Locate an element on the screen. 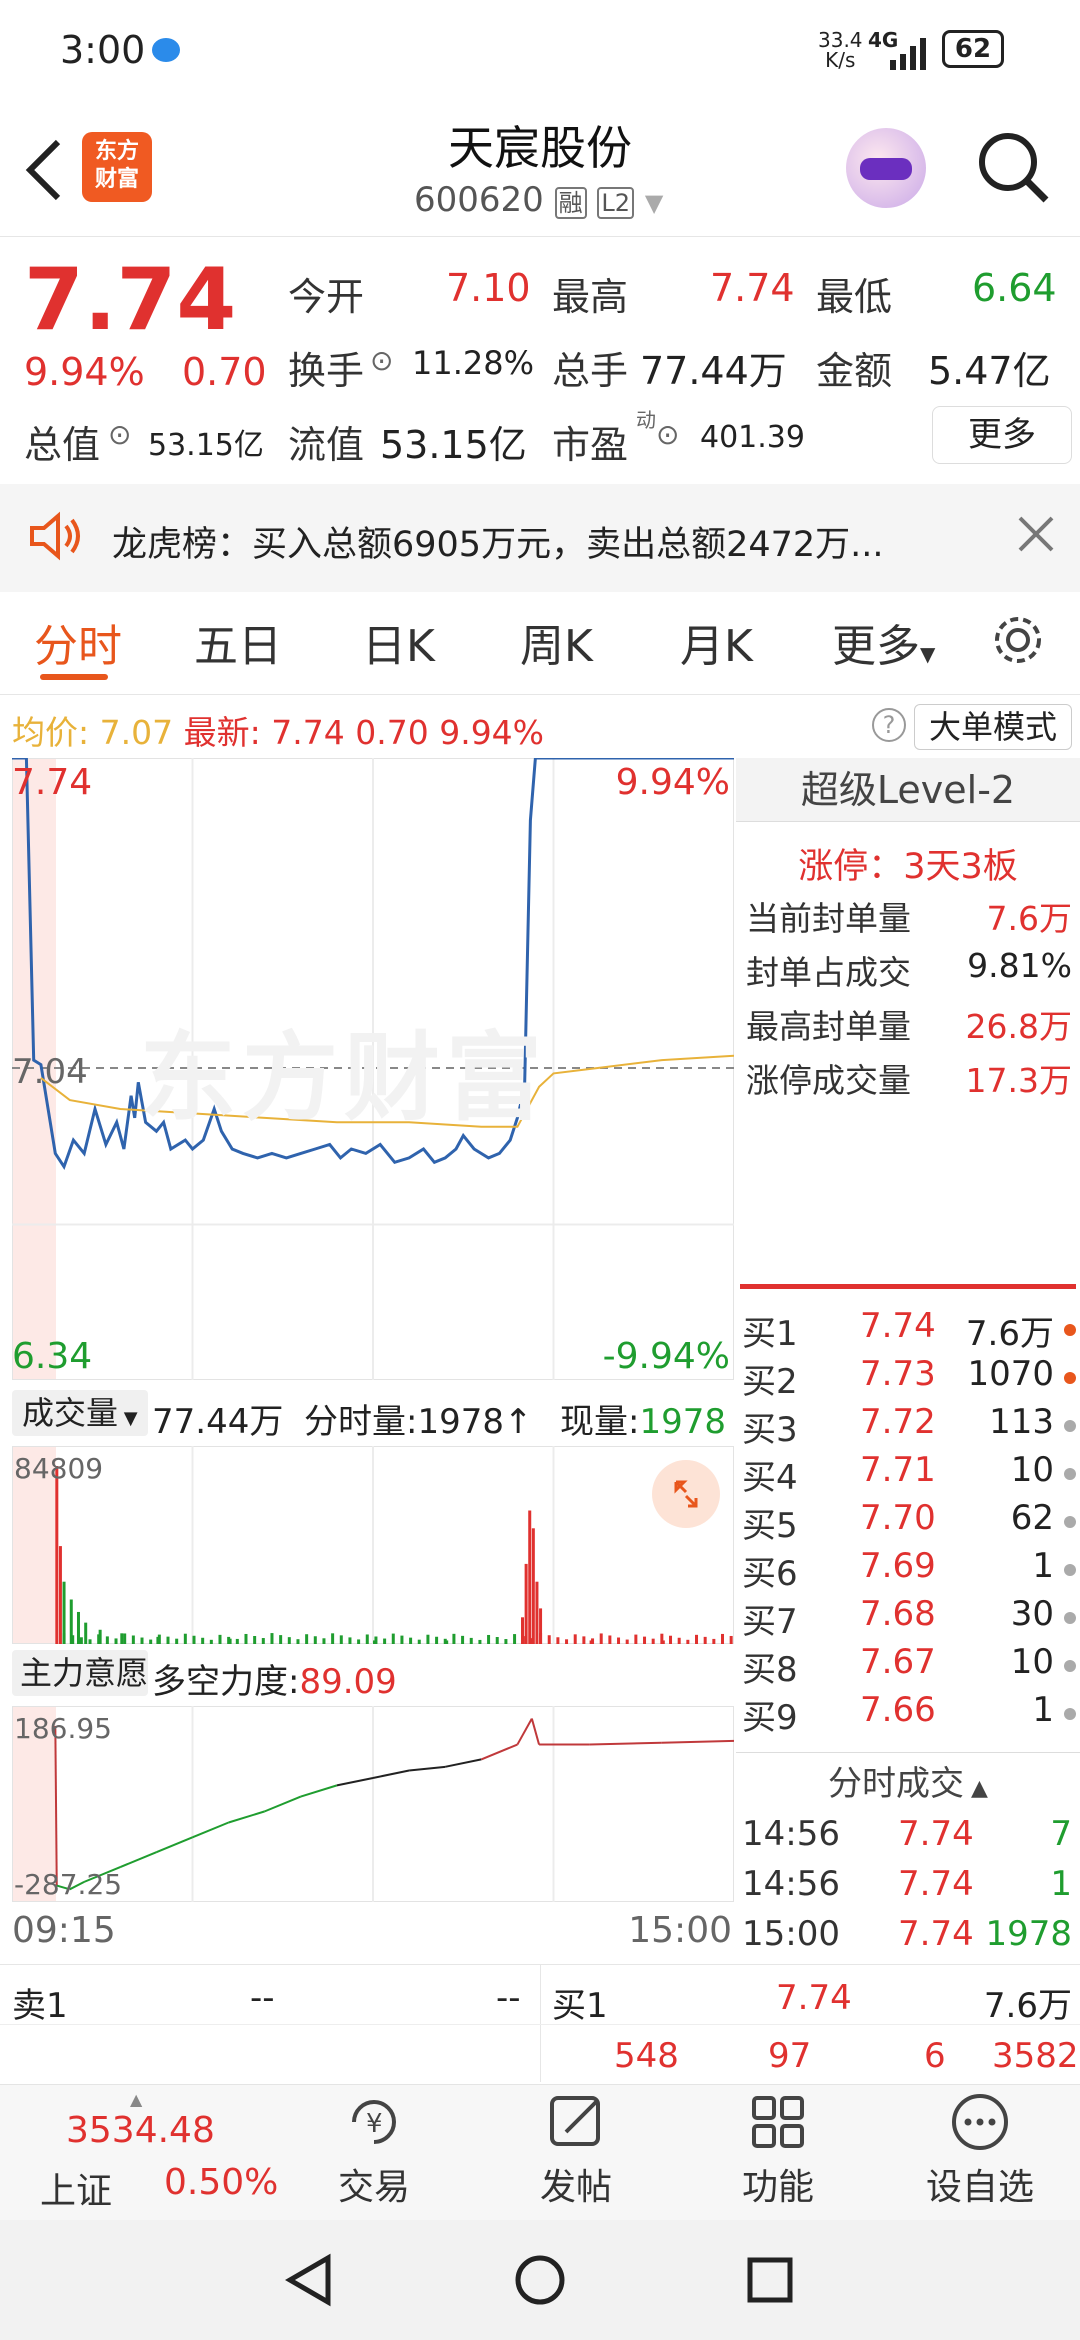 The width and height of the screenshot is (1080, 2340). level2-row-label: 封单占成交 is located at coordinates (828, 972).